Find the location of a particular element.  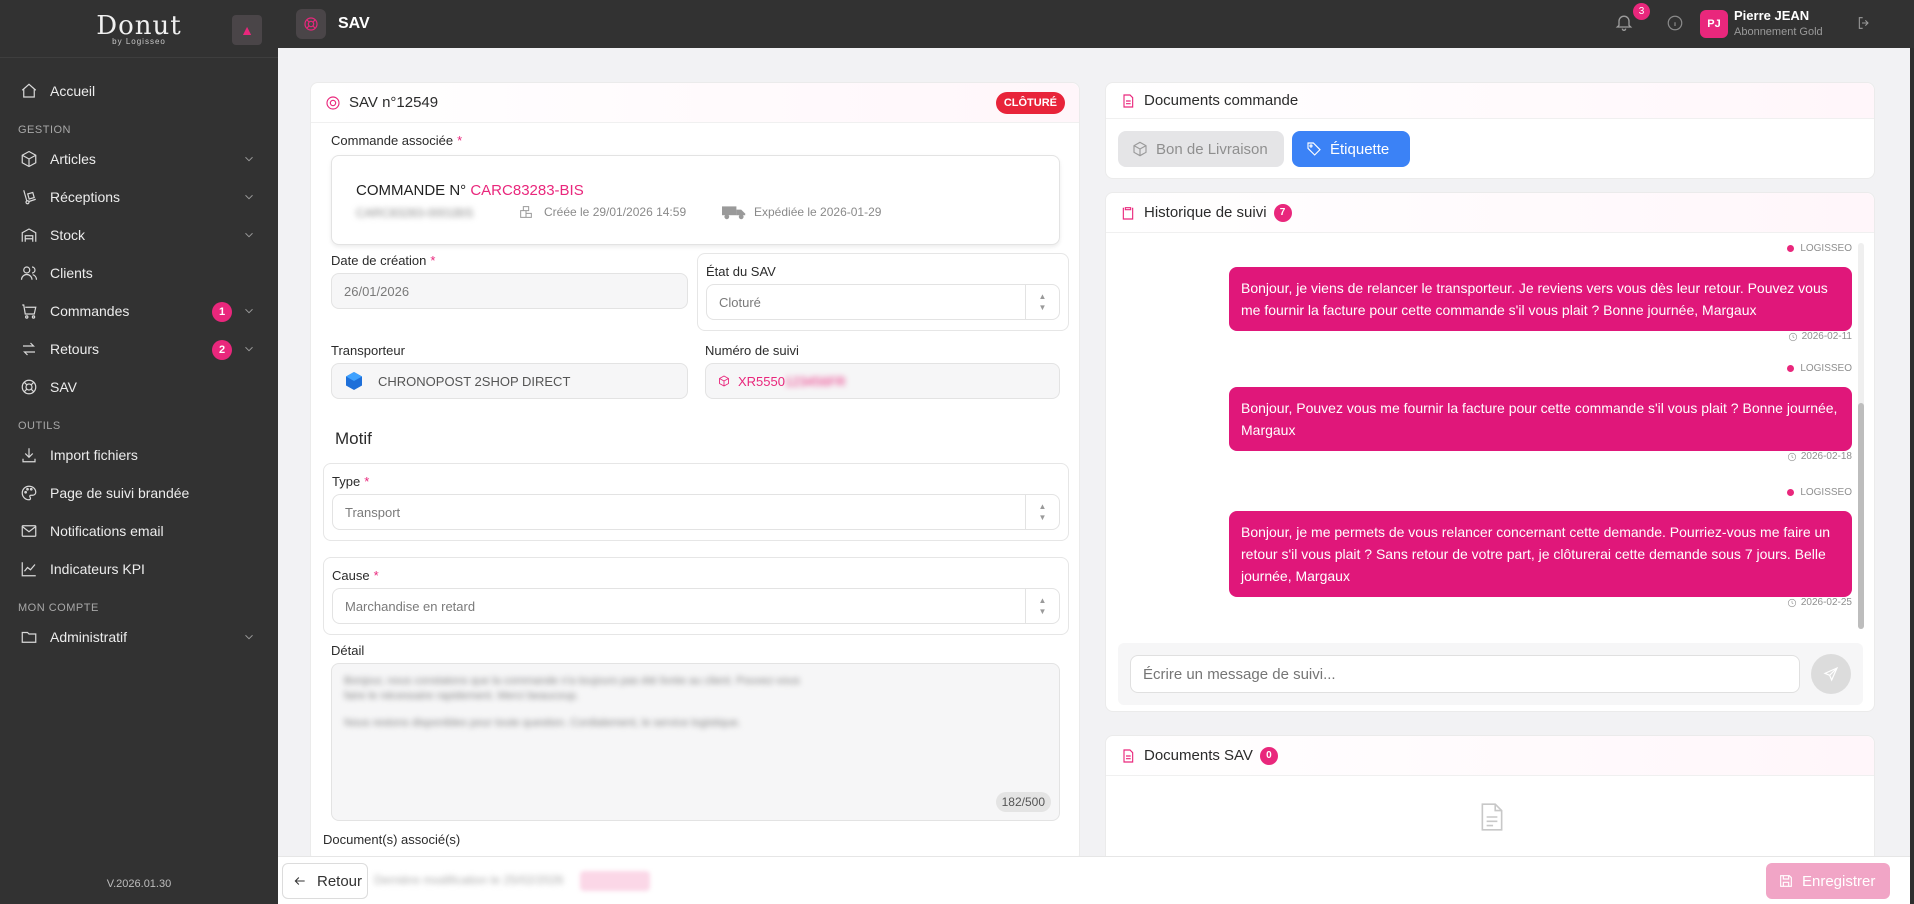

logo: Donut by Logisseo is located at coordinates (138, 28).